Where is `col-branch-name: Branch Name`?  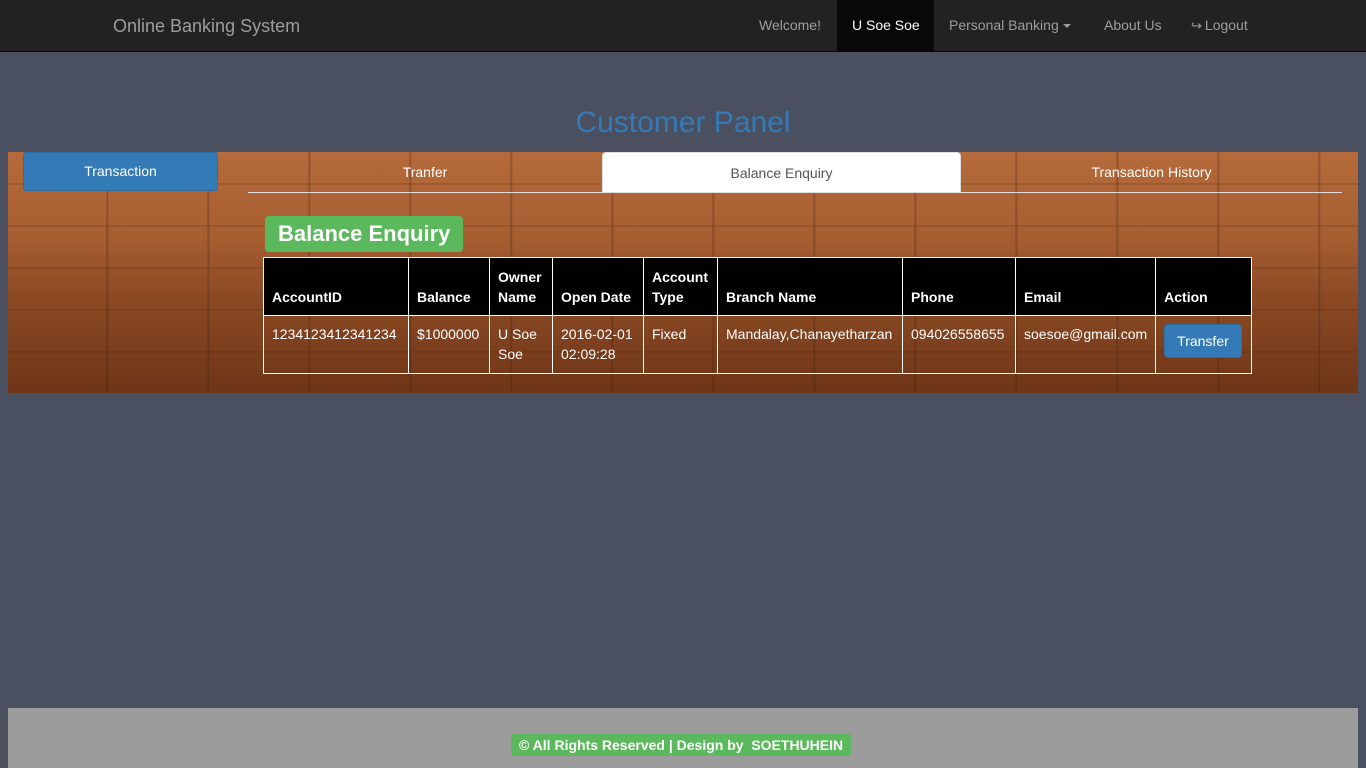
col-branch-name: Branch Name is located at coordinates (810, 286).